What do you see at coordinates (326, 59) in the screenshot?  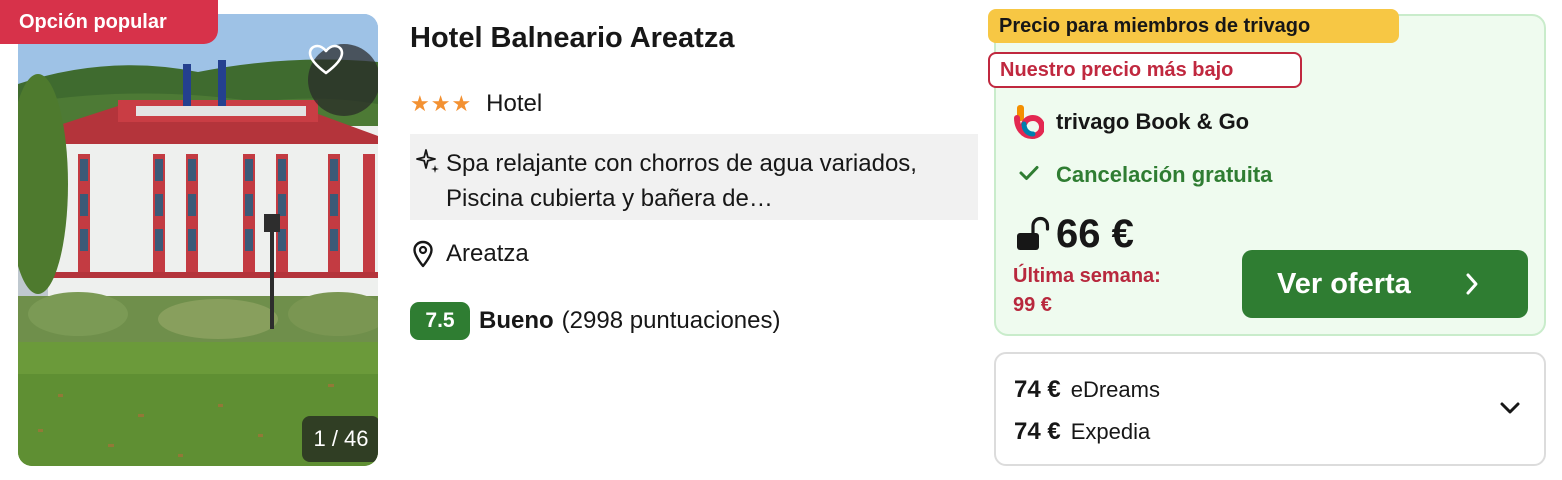 I see `heart-icon` at bounding box center [326, 59].